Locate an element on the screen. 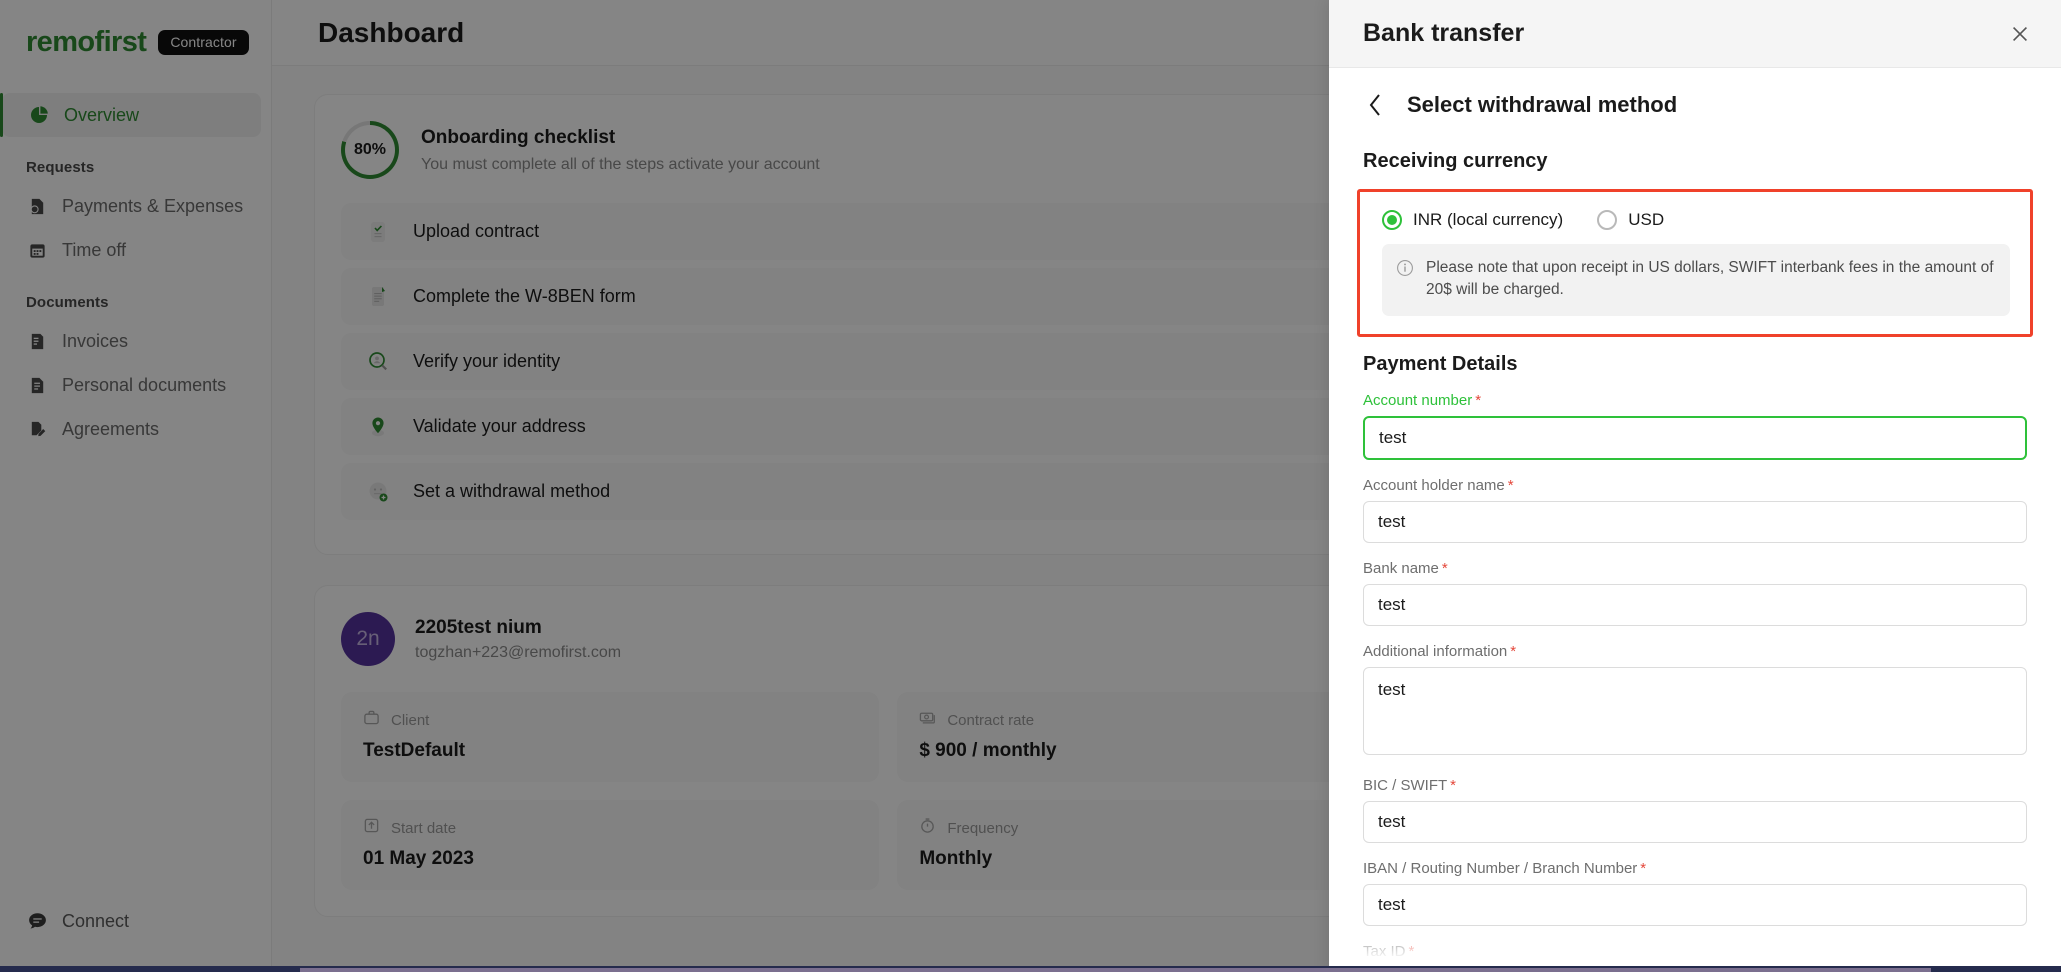 The image size is (2061, 972). account-number-input is located at coordinates (1695, 437).